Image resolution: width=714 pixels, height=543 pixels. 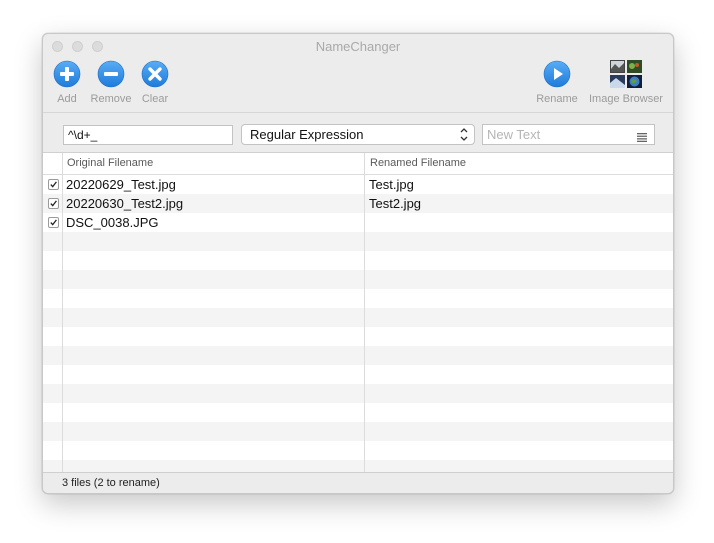 What do you see at coordinates (626, 99) in the screenshot?
I see `image-browser-label: Image Browser` at bounding box center [626, 99].